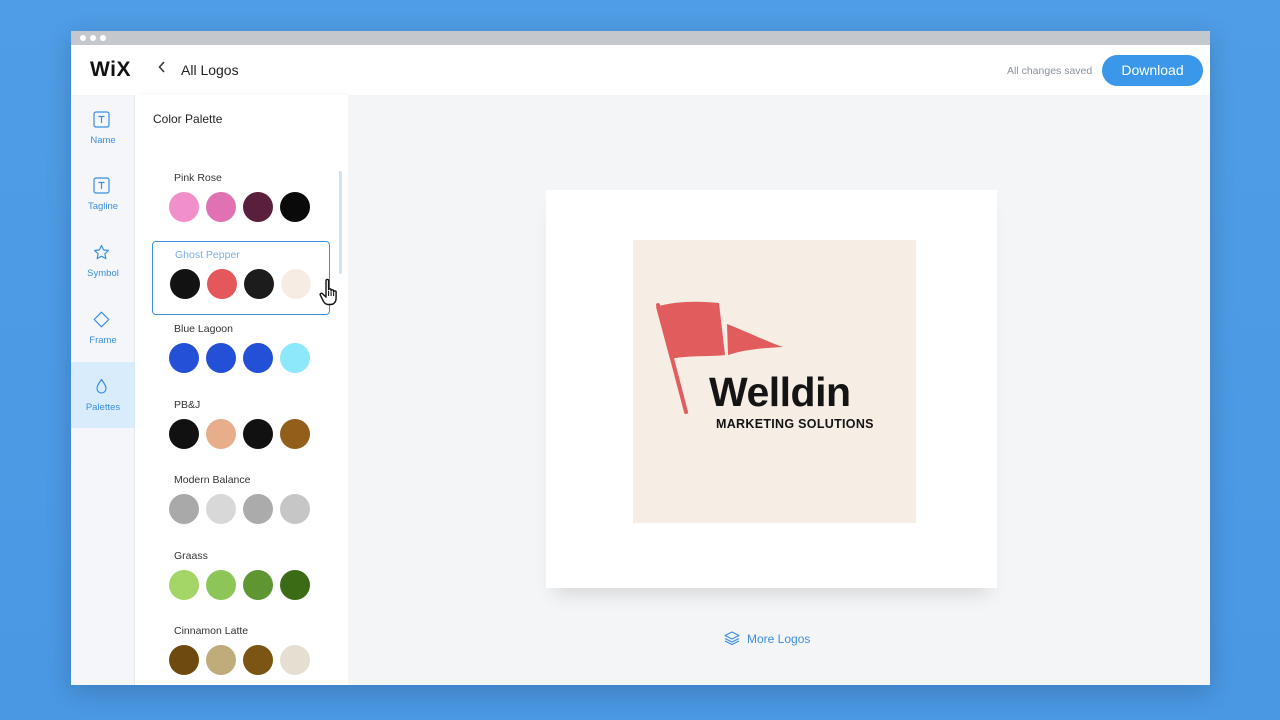 Image resolution: width=1280 pixels, height=720 pixels. Describe the element at coordinates (1152, 70) in the screenshot. I see `download-button: Download` at that location.